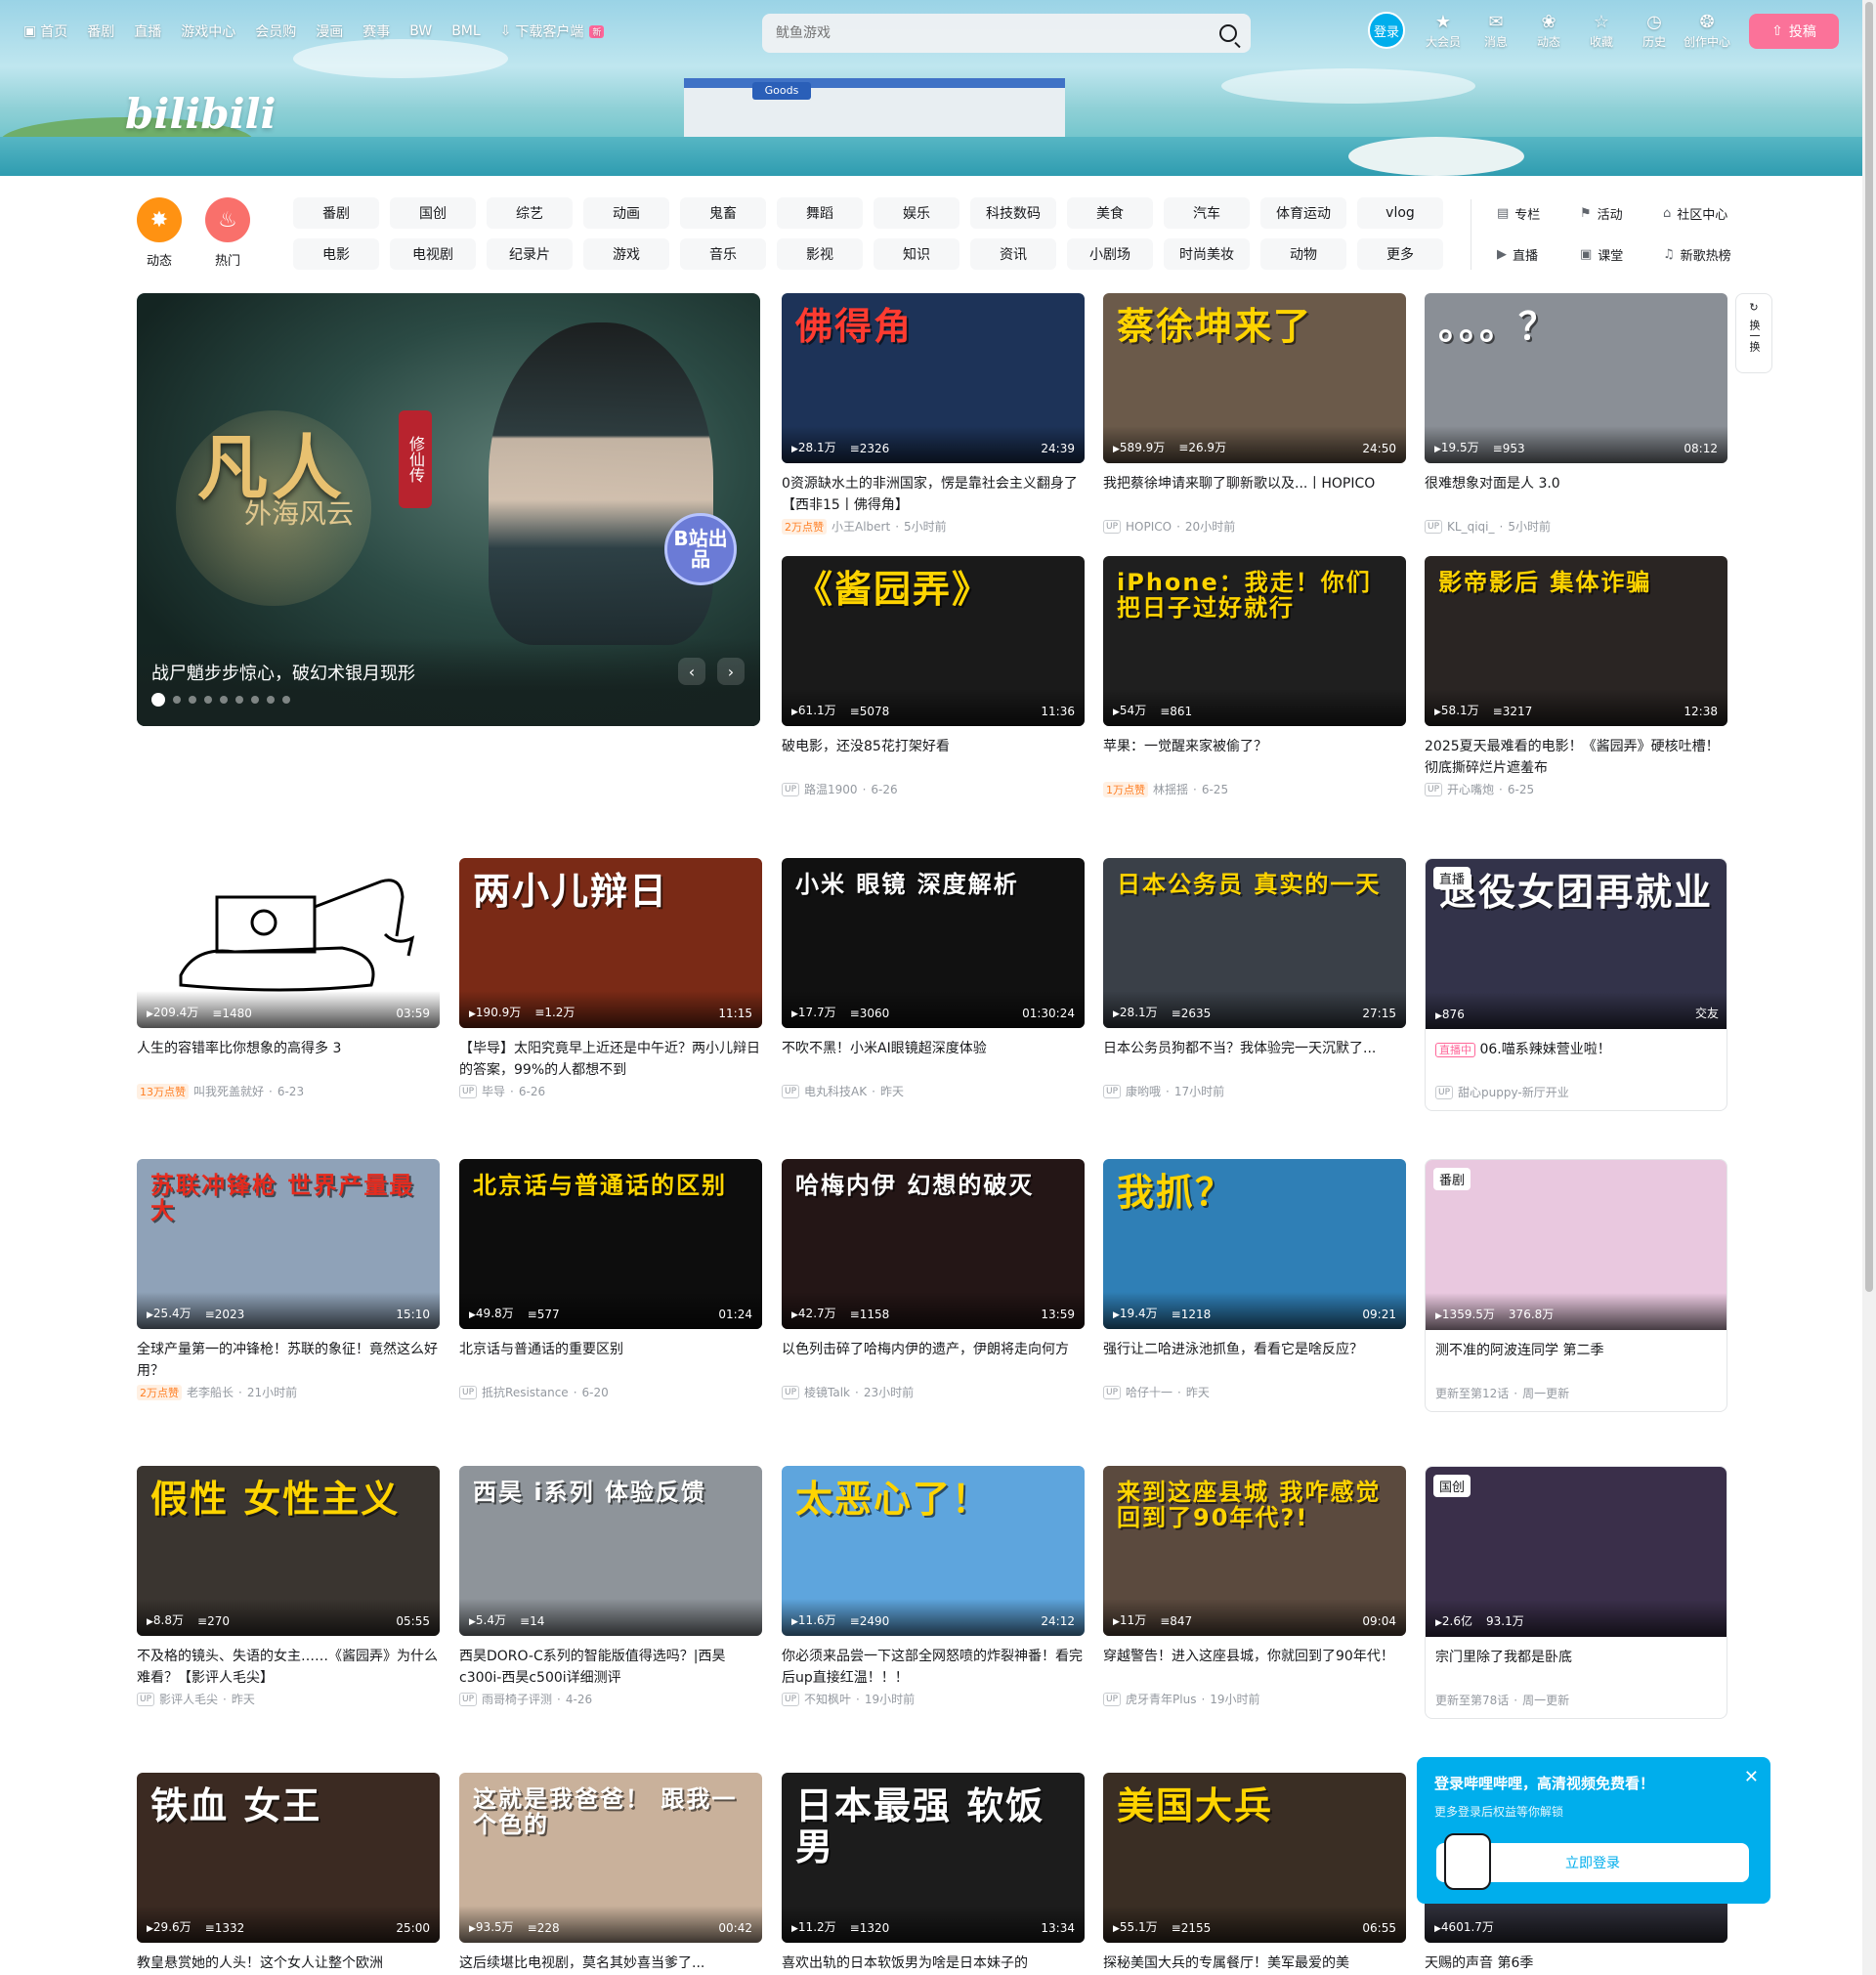 The height and width of the screenshot is (1975, 1876). I want to click on uploader-name: 甜心puppy-新厅开业, so click(1513, 1092).